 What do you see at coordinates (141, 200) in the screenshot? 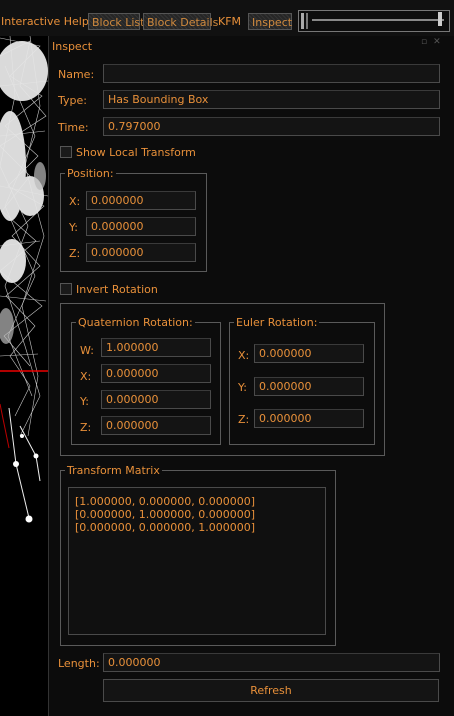
I see `position-x-field: 0.000000` at bounding box center [141, 200].